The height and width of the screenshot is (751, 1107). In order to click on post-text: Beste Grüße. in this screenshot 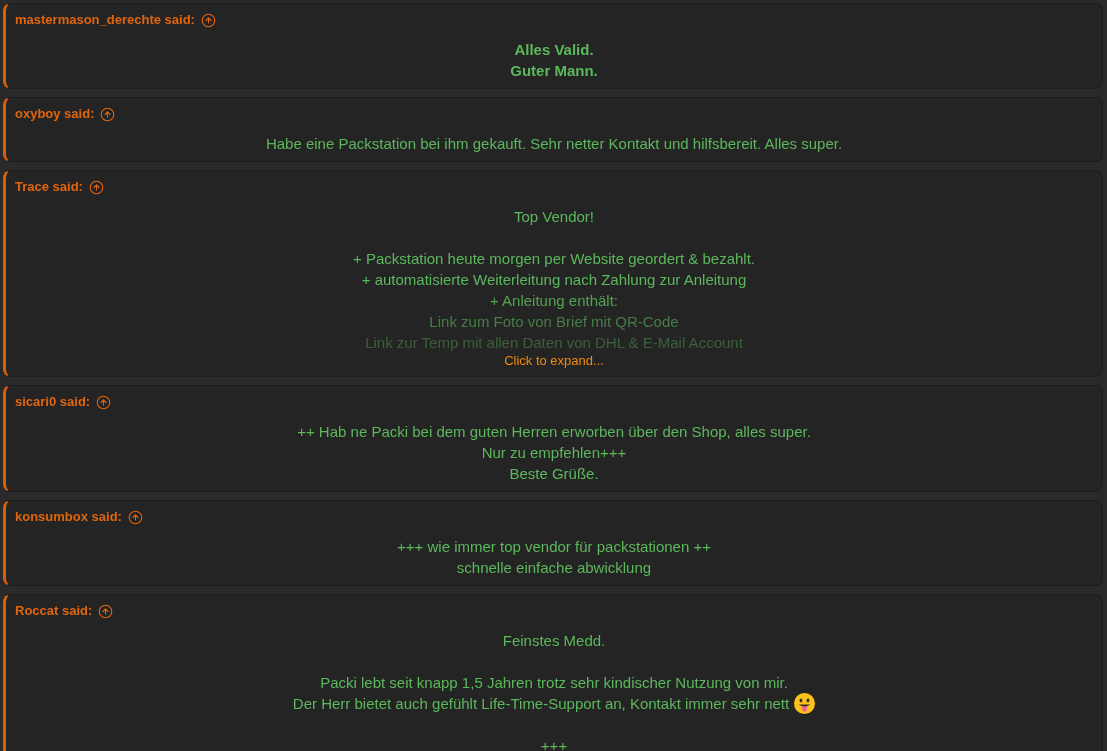, I will do `click(554, 474)`.